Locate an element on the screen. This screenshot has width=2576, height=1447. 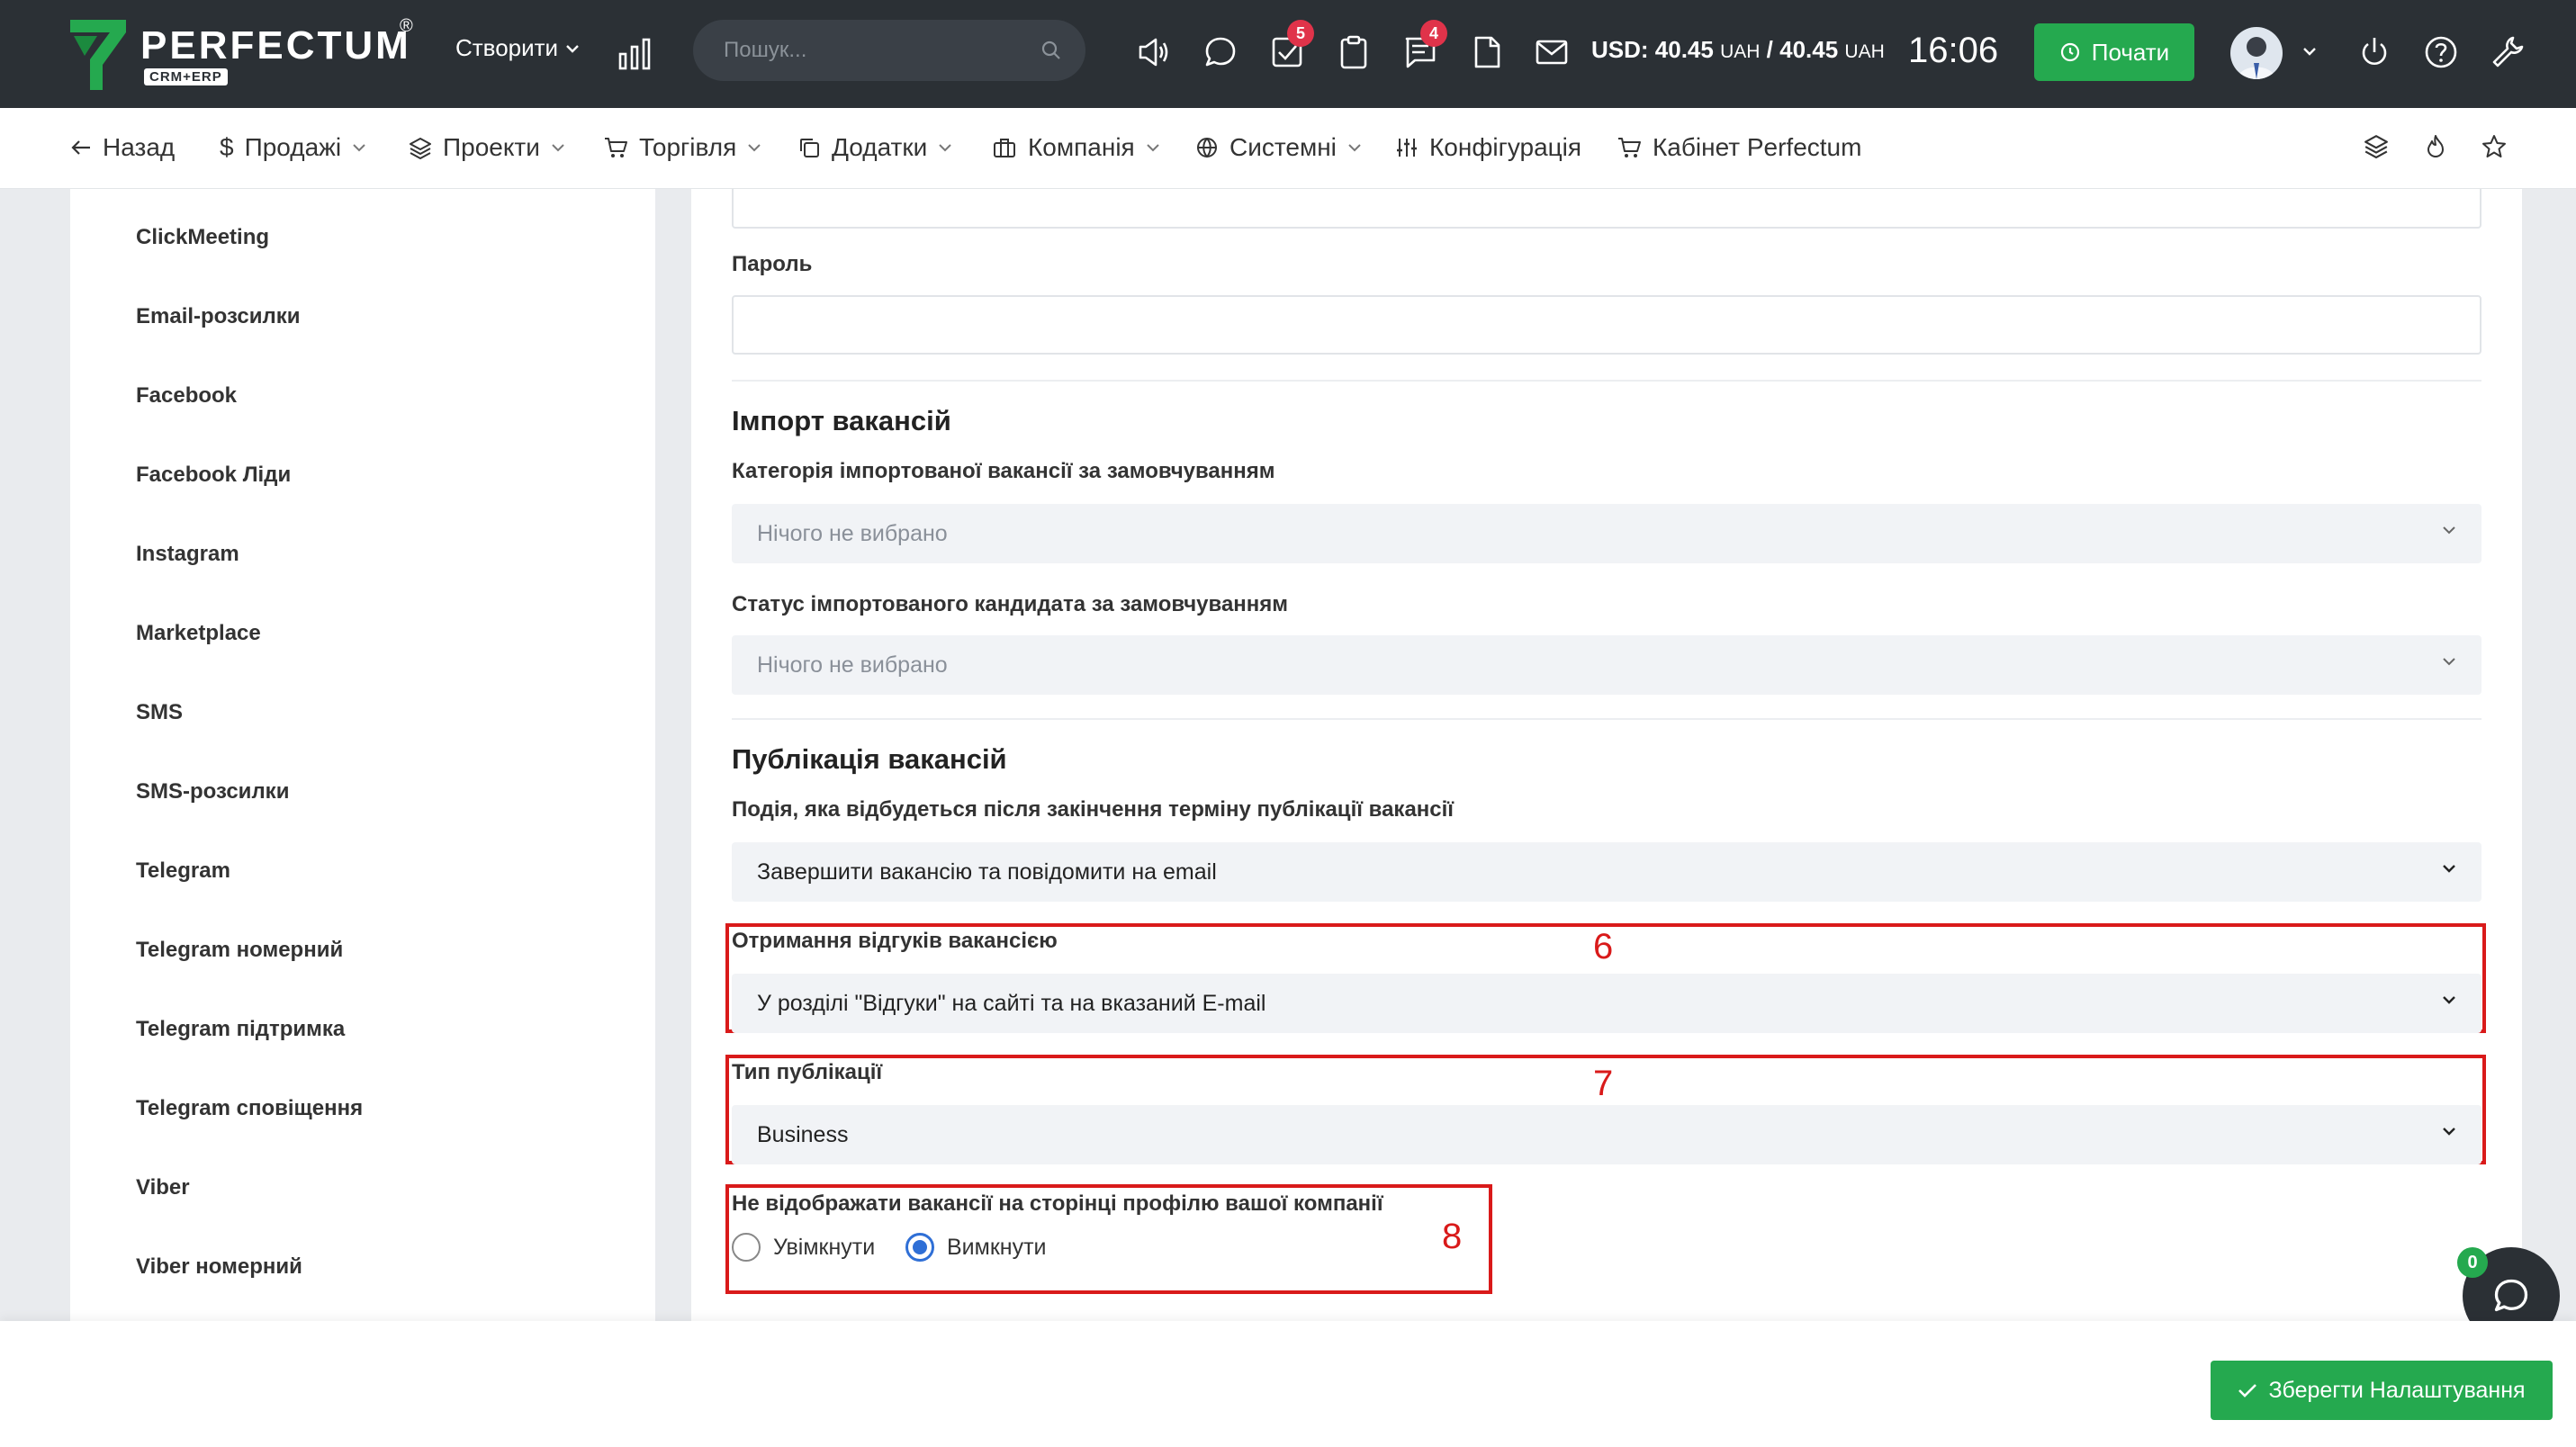
sidebar-item-sms-campaigns: SMS-розсилки is located at coordinates (212, 791).